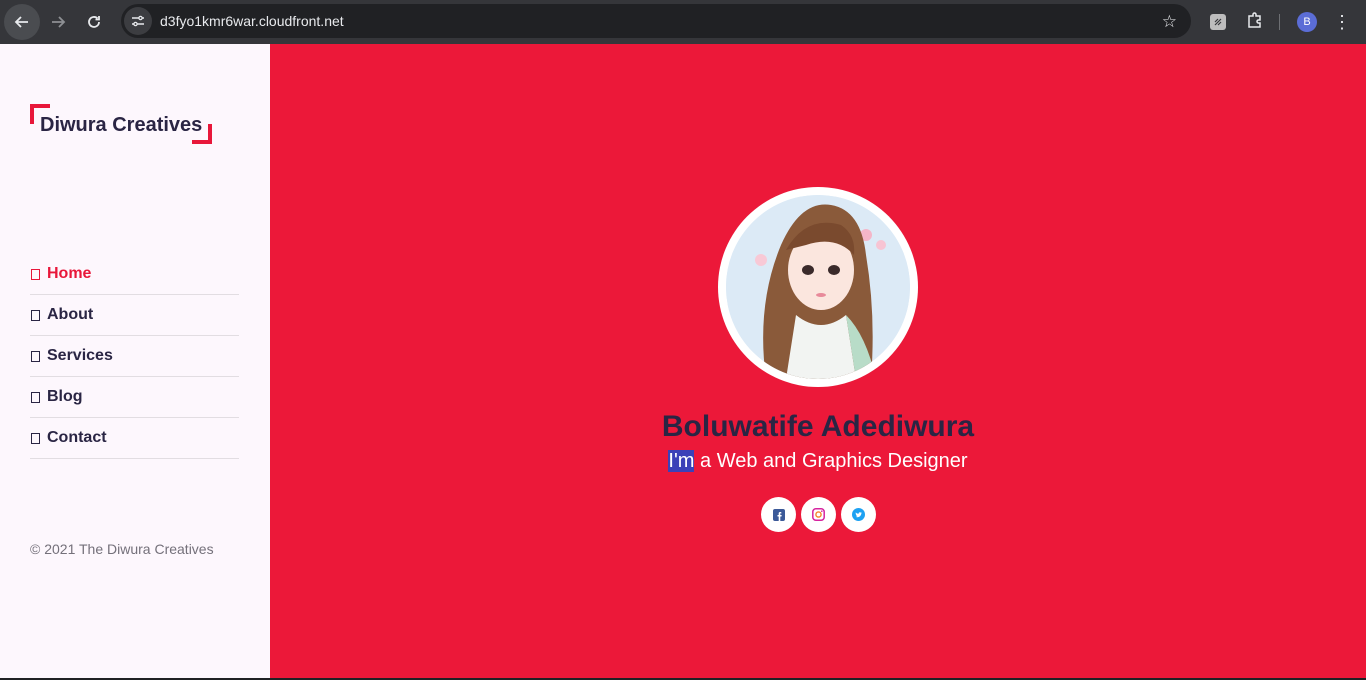 The image size is (1366, 680). I want to click on extension-icon, so click(1218, 22).